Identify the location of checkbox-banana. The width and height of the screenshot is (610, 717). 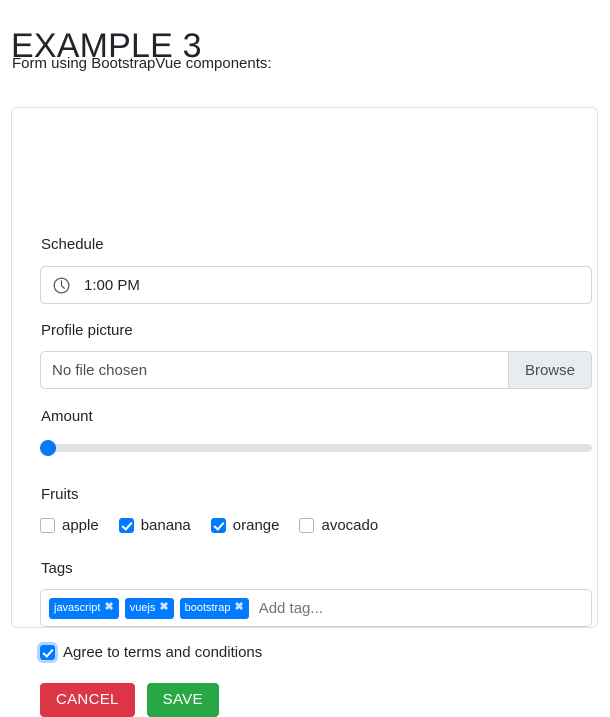
(126, 525).